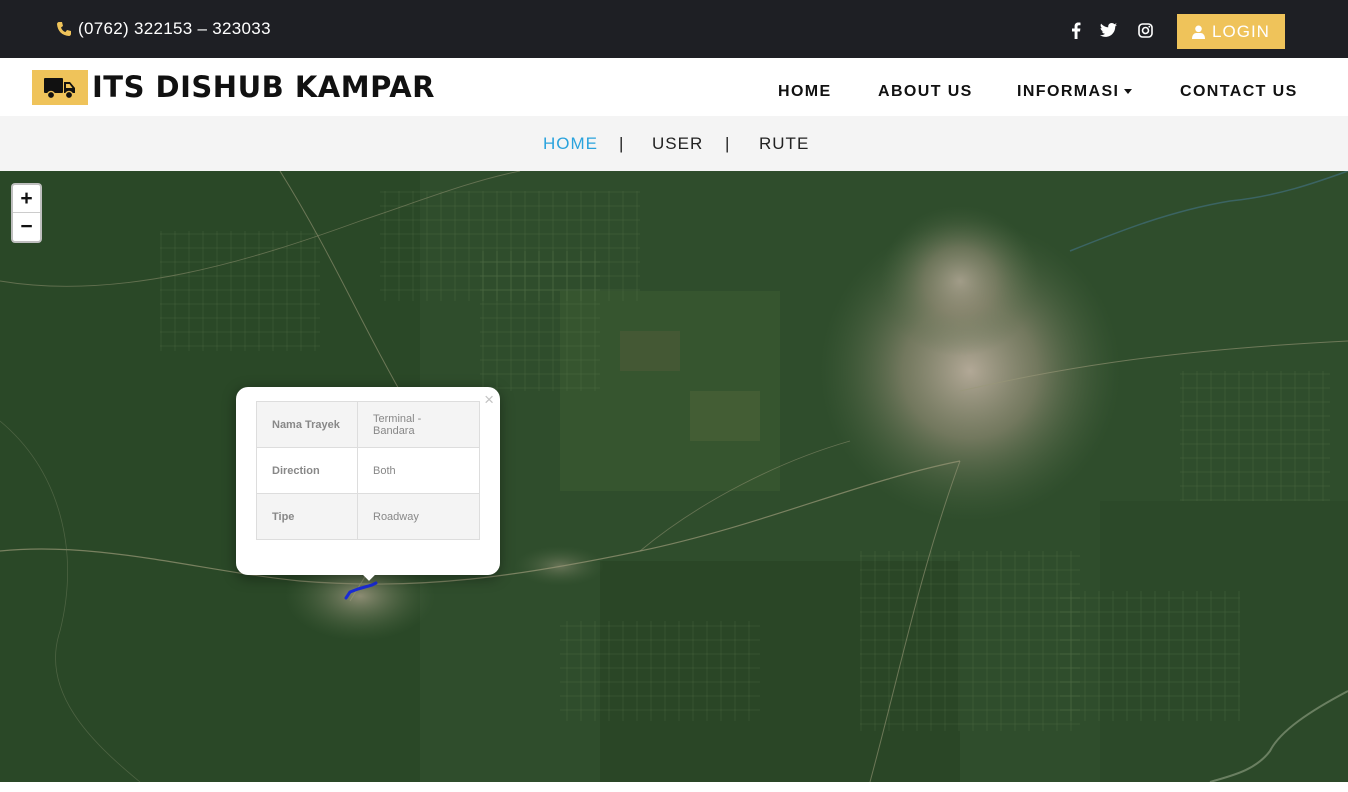  I want to click on subnav-user: USER, so click(677, 144).